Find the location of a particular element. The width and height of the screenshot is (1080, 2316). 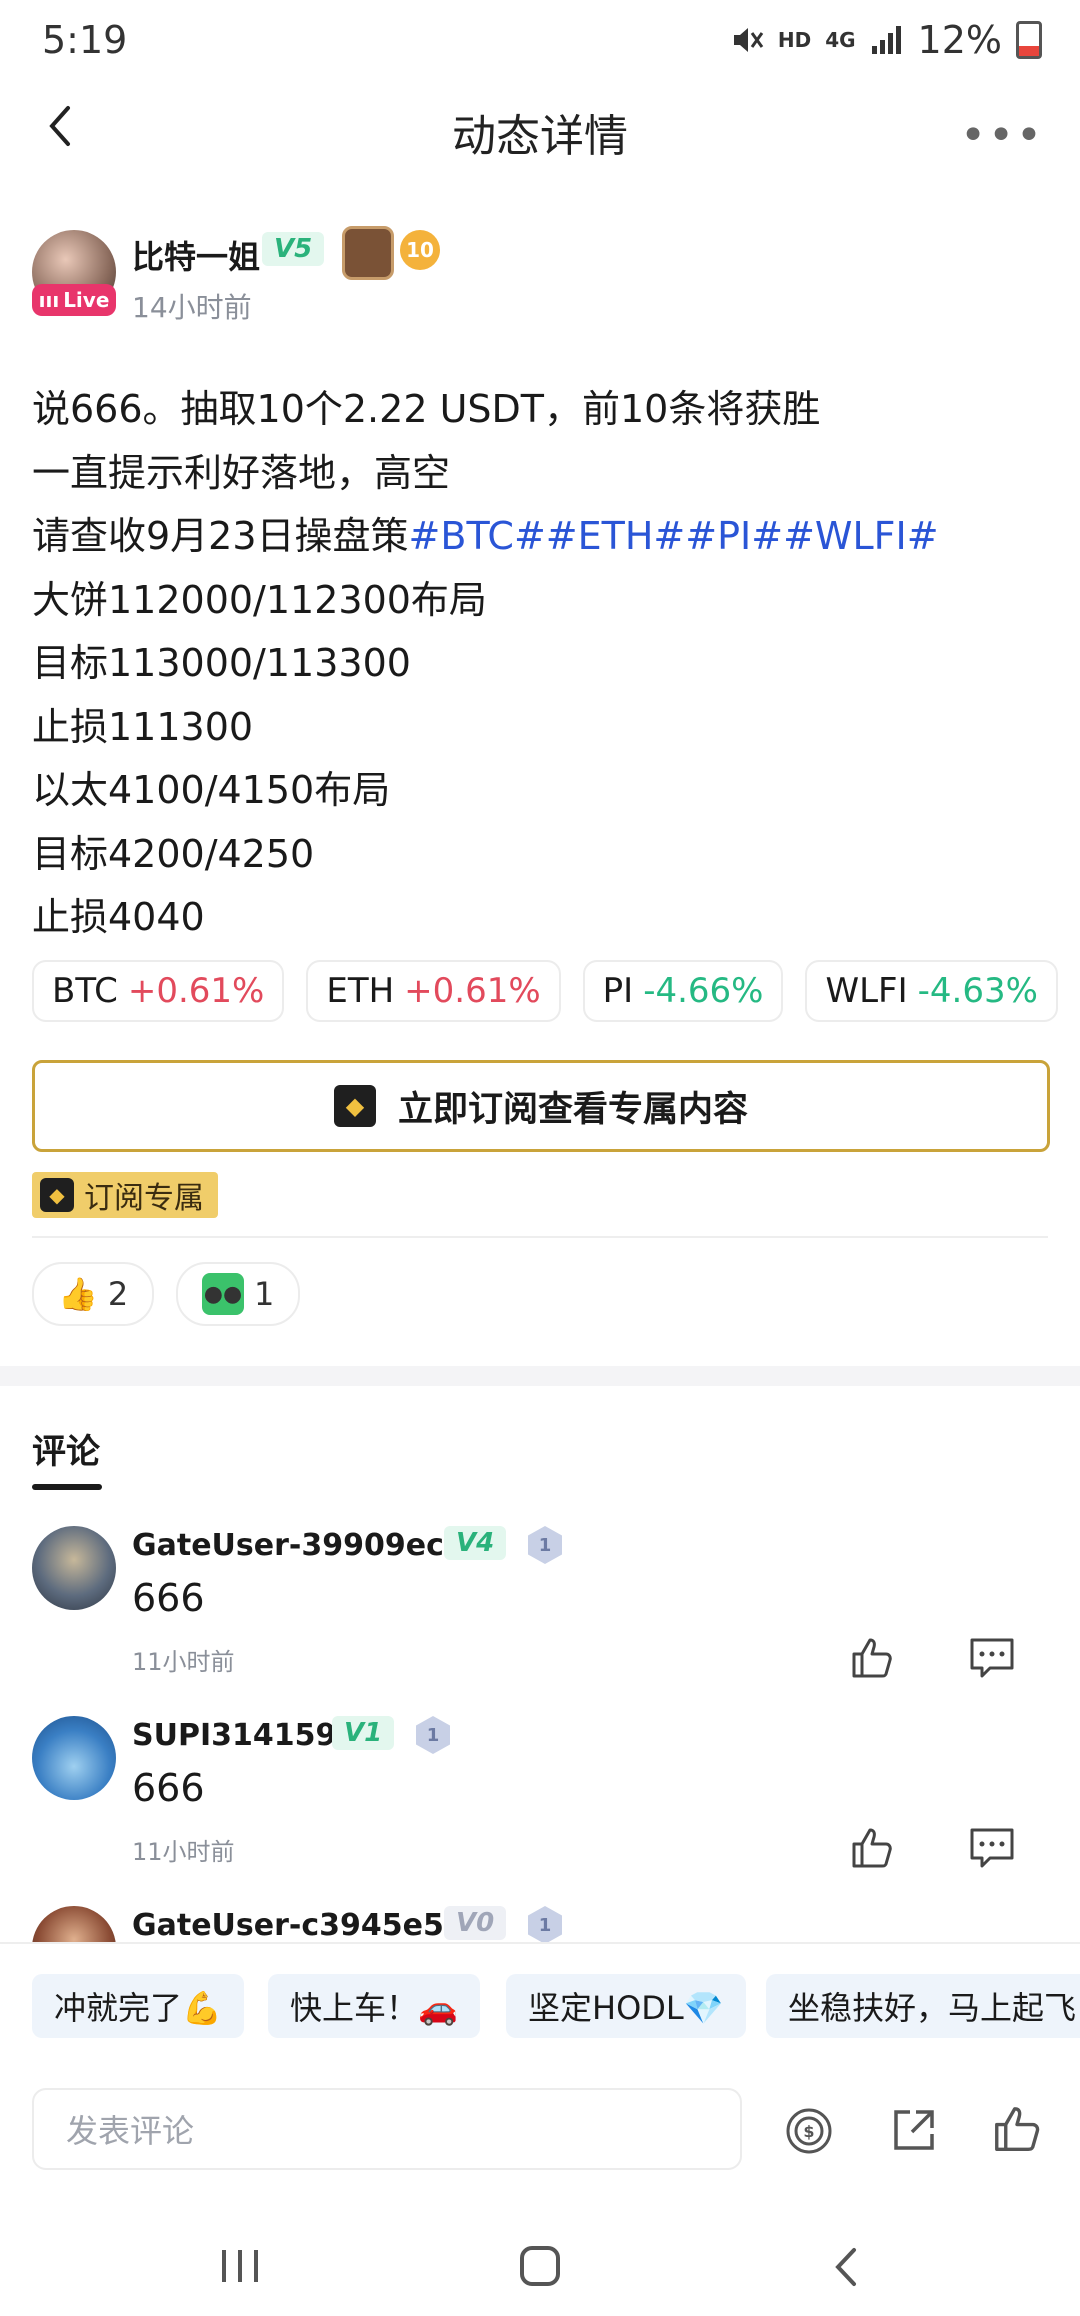

live-badge: ııı Live is located at coordinates (74, 300).